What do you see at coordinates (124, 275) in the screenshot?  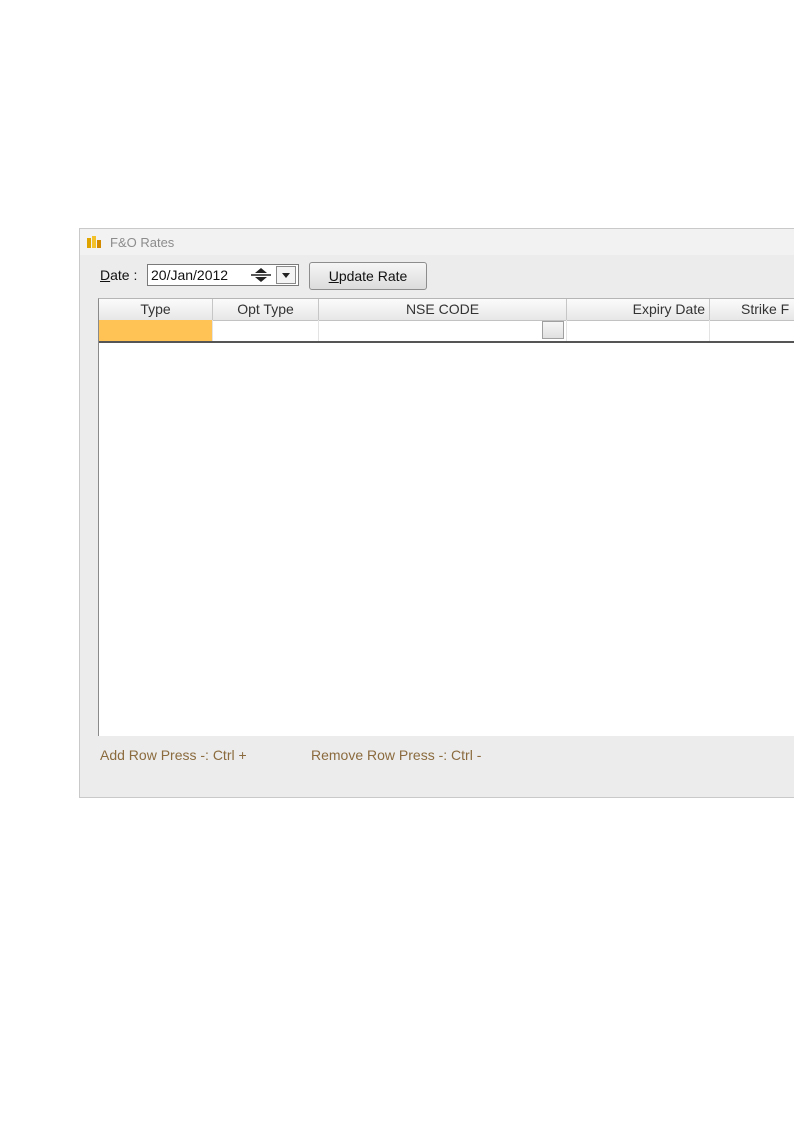 I see `date-label-text: ate :` at bounding box center [124, 275].